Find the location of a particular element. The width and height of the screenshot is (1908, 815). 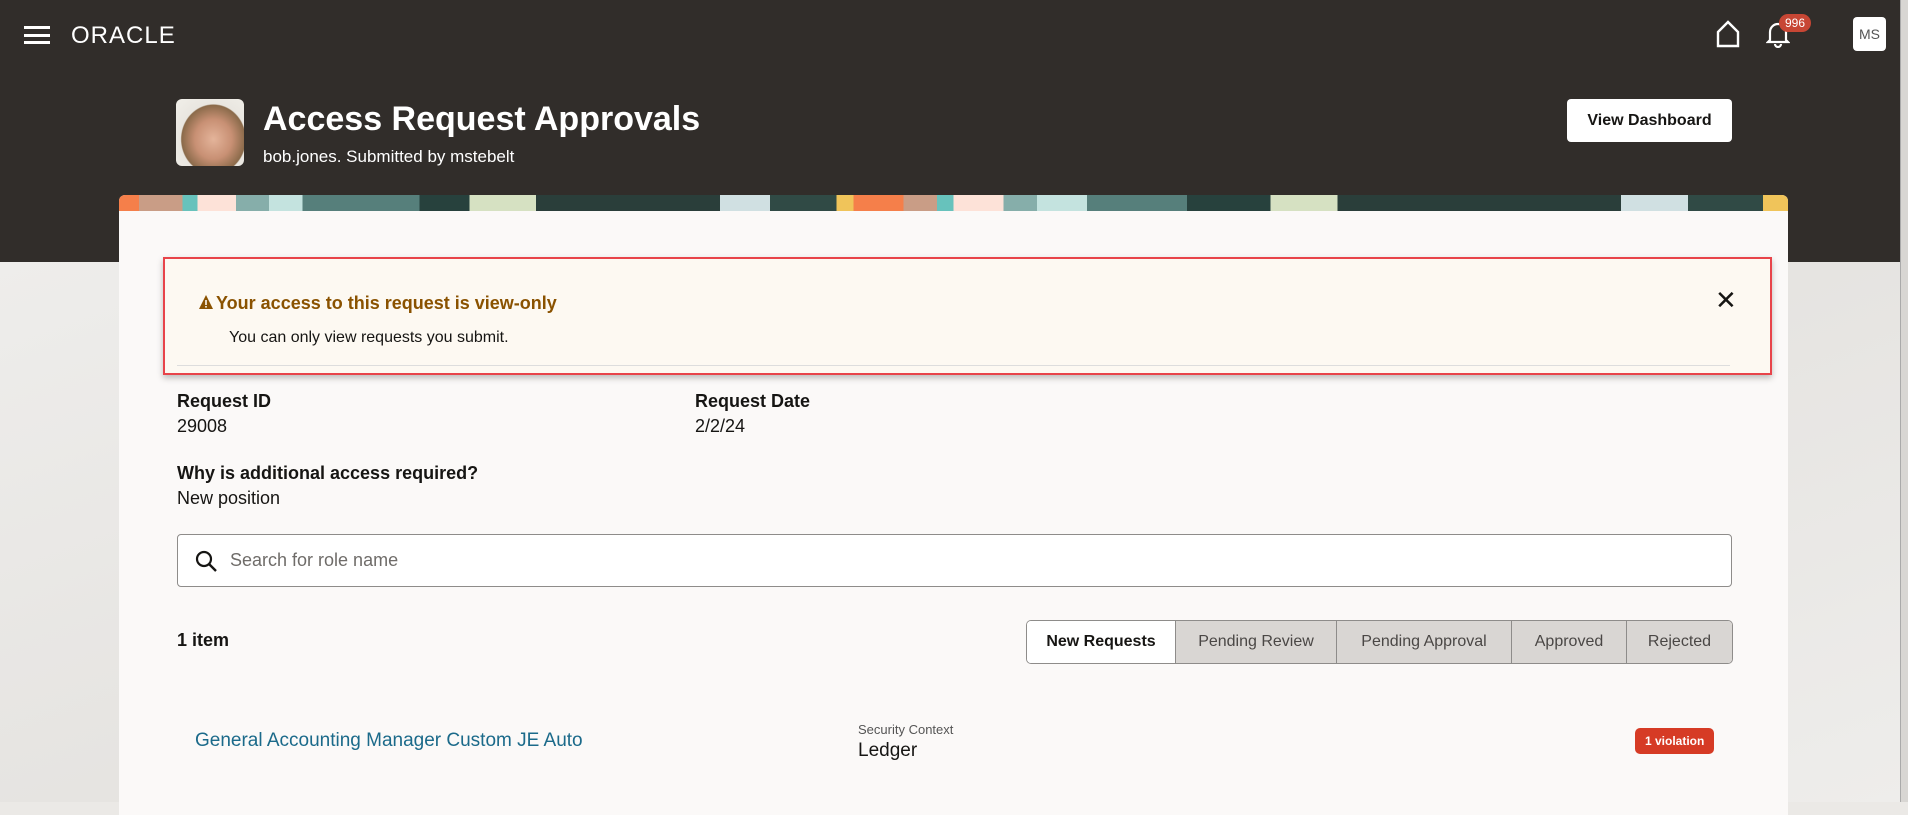

tab-pending-review: Pending Review is located at coordinates (1255, 642).